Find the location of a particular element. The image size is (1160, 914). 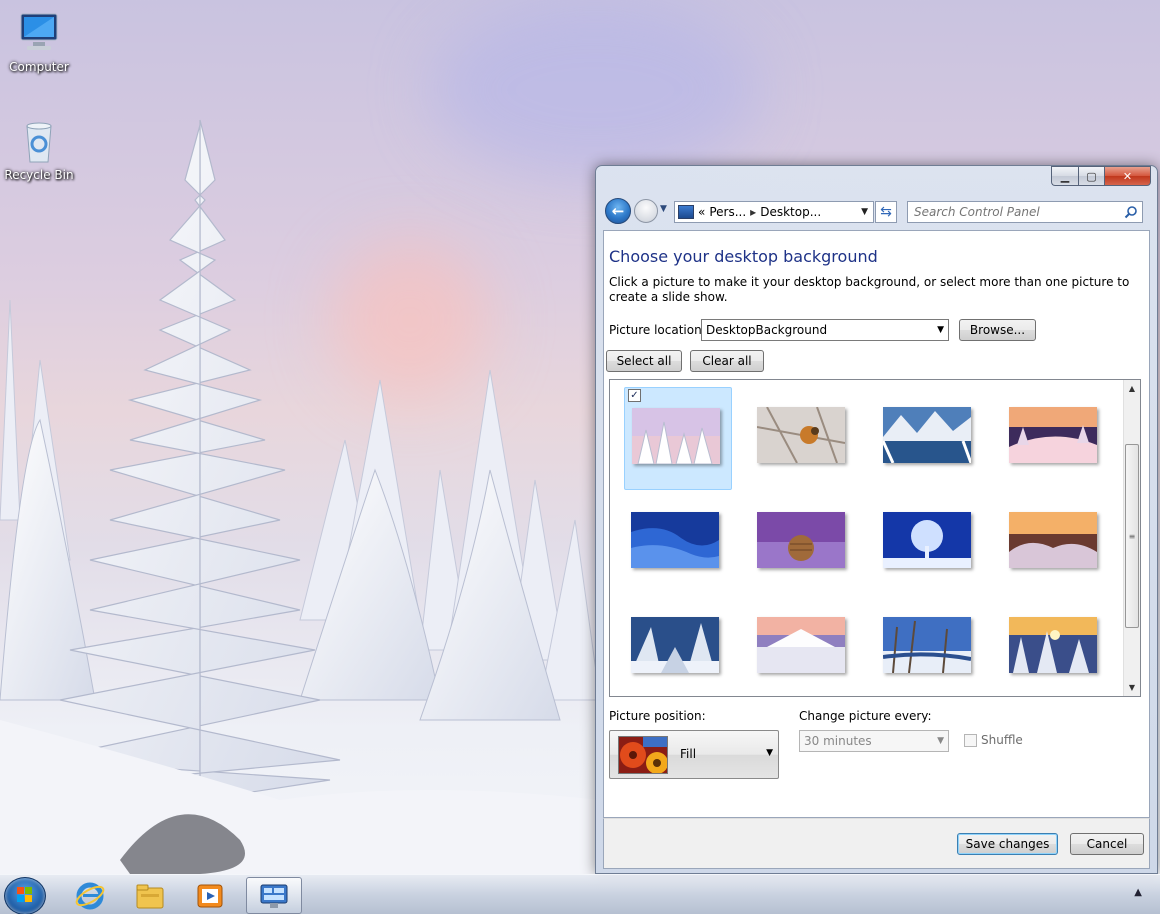

windows-explorer-icon is located at coordinates (150, 896).